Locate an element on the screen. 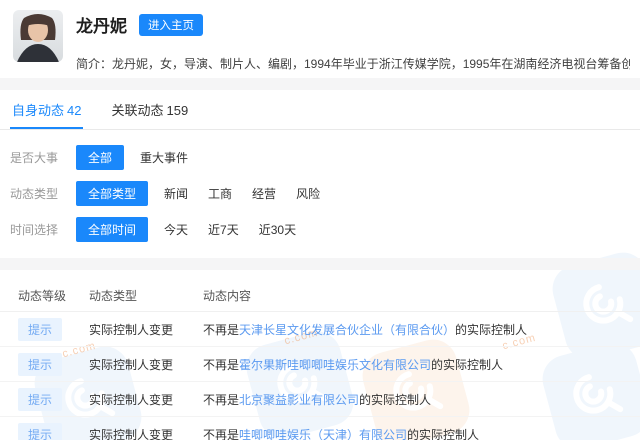 The width and height of the screenshot is (640, 440). filter-label-major-event: 是否大事 is located at coordinates (34, 157).